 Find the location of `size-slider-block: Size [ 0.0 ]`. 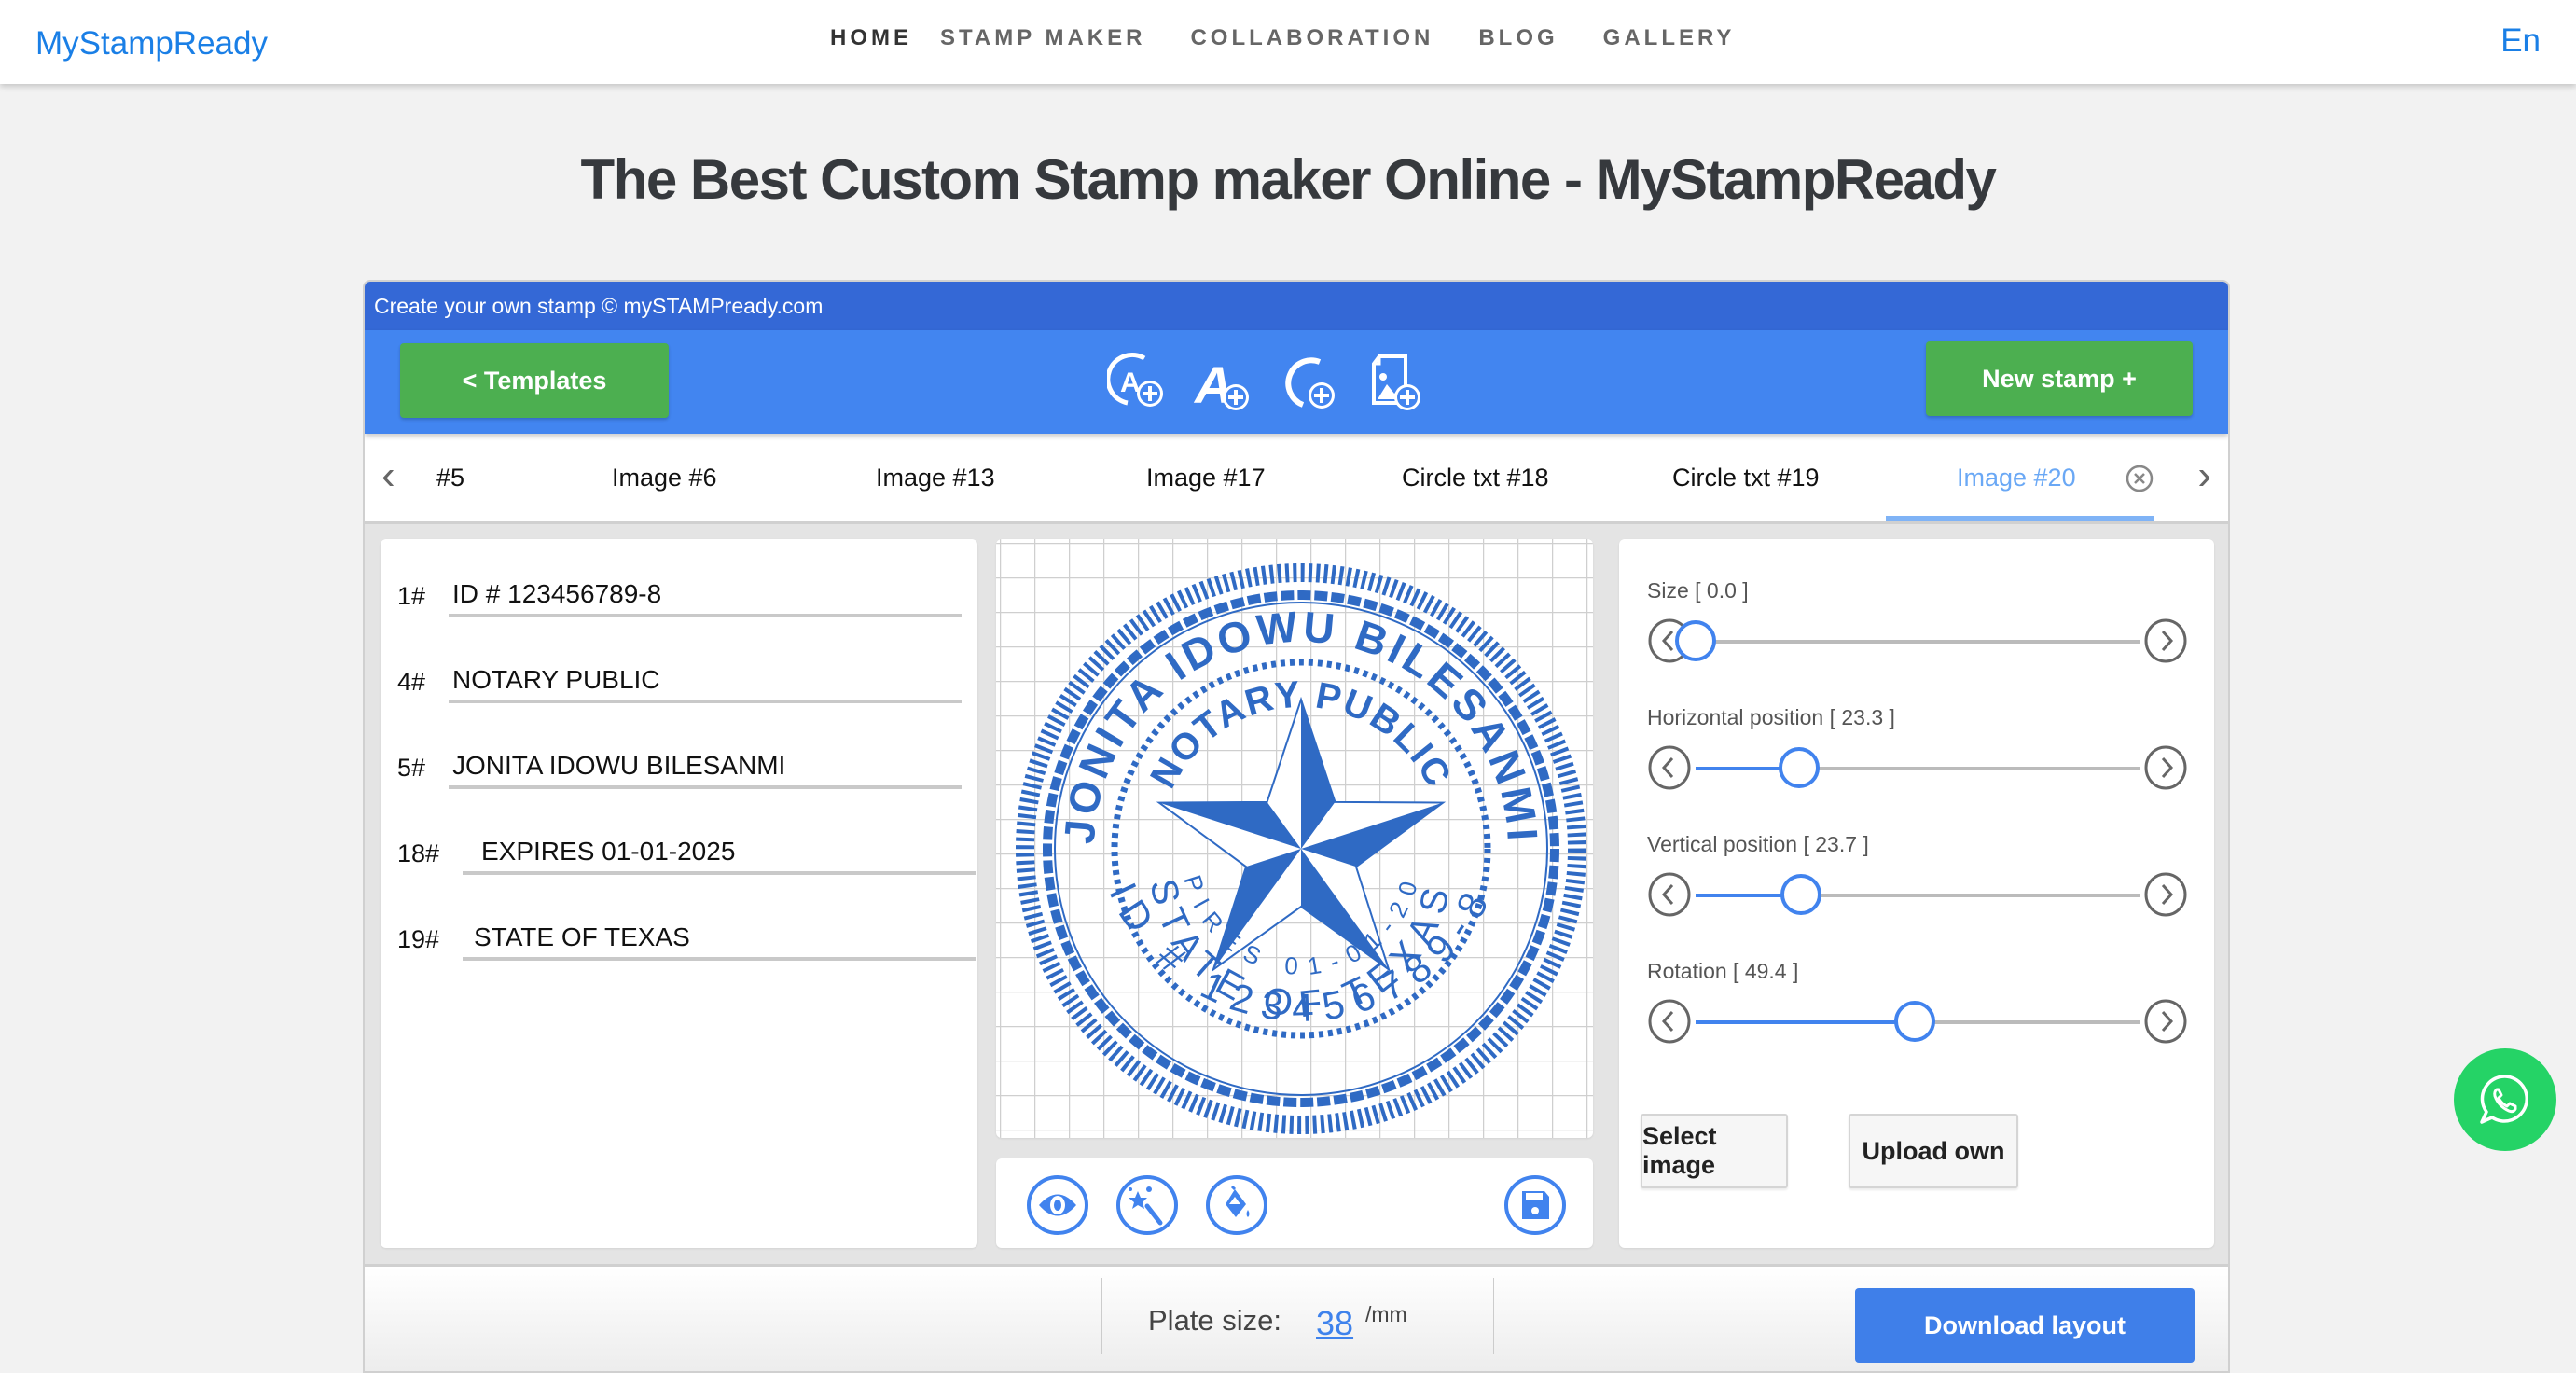

size-slider-block: Size [ 0.0 ] is located at coordinates (1917, 621).